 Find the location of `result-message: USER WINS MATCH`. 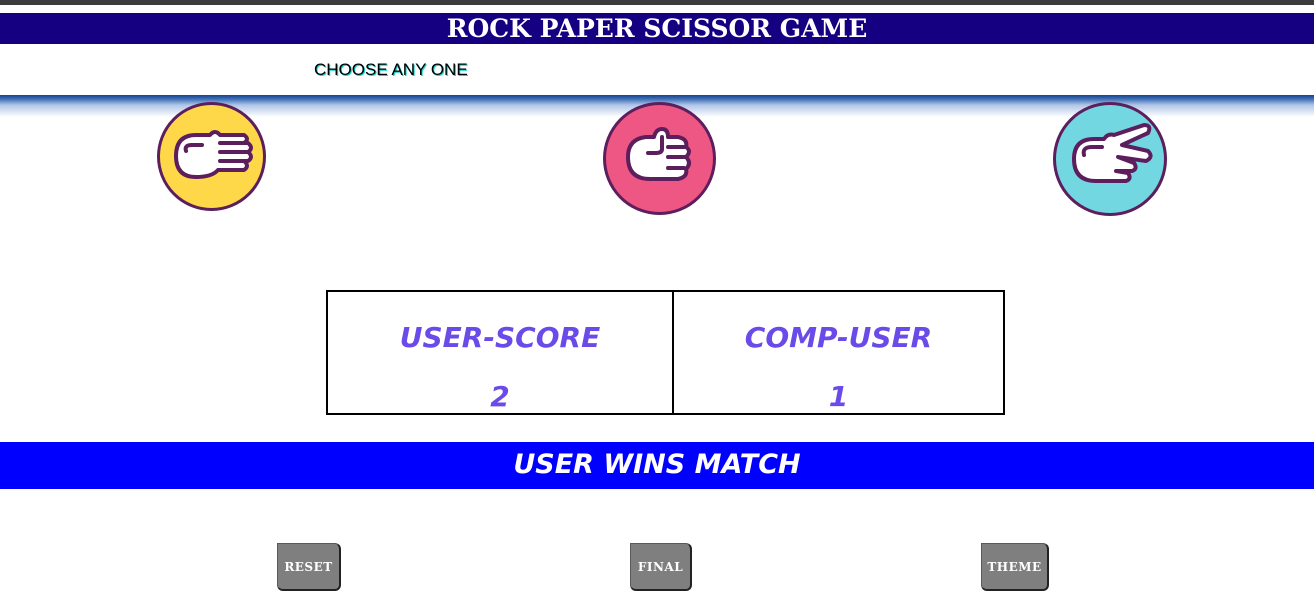

result-message: USER WINS MATCH is located at coordinates (657, 465).